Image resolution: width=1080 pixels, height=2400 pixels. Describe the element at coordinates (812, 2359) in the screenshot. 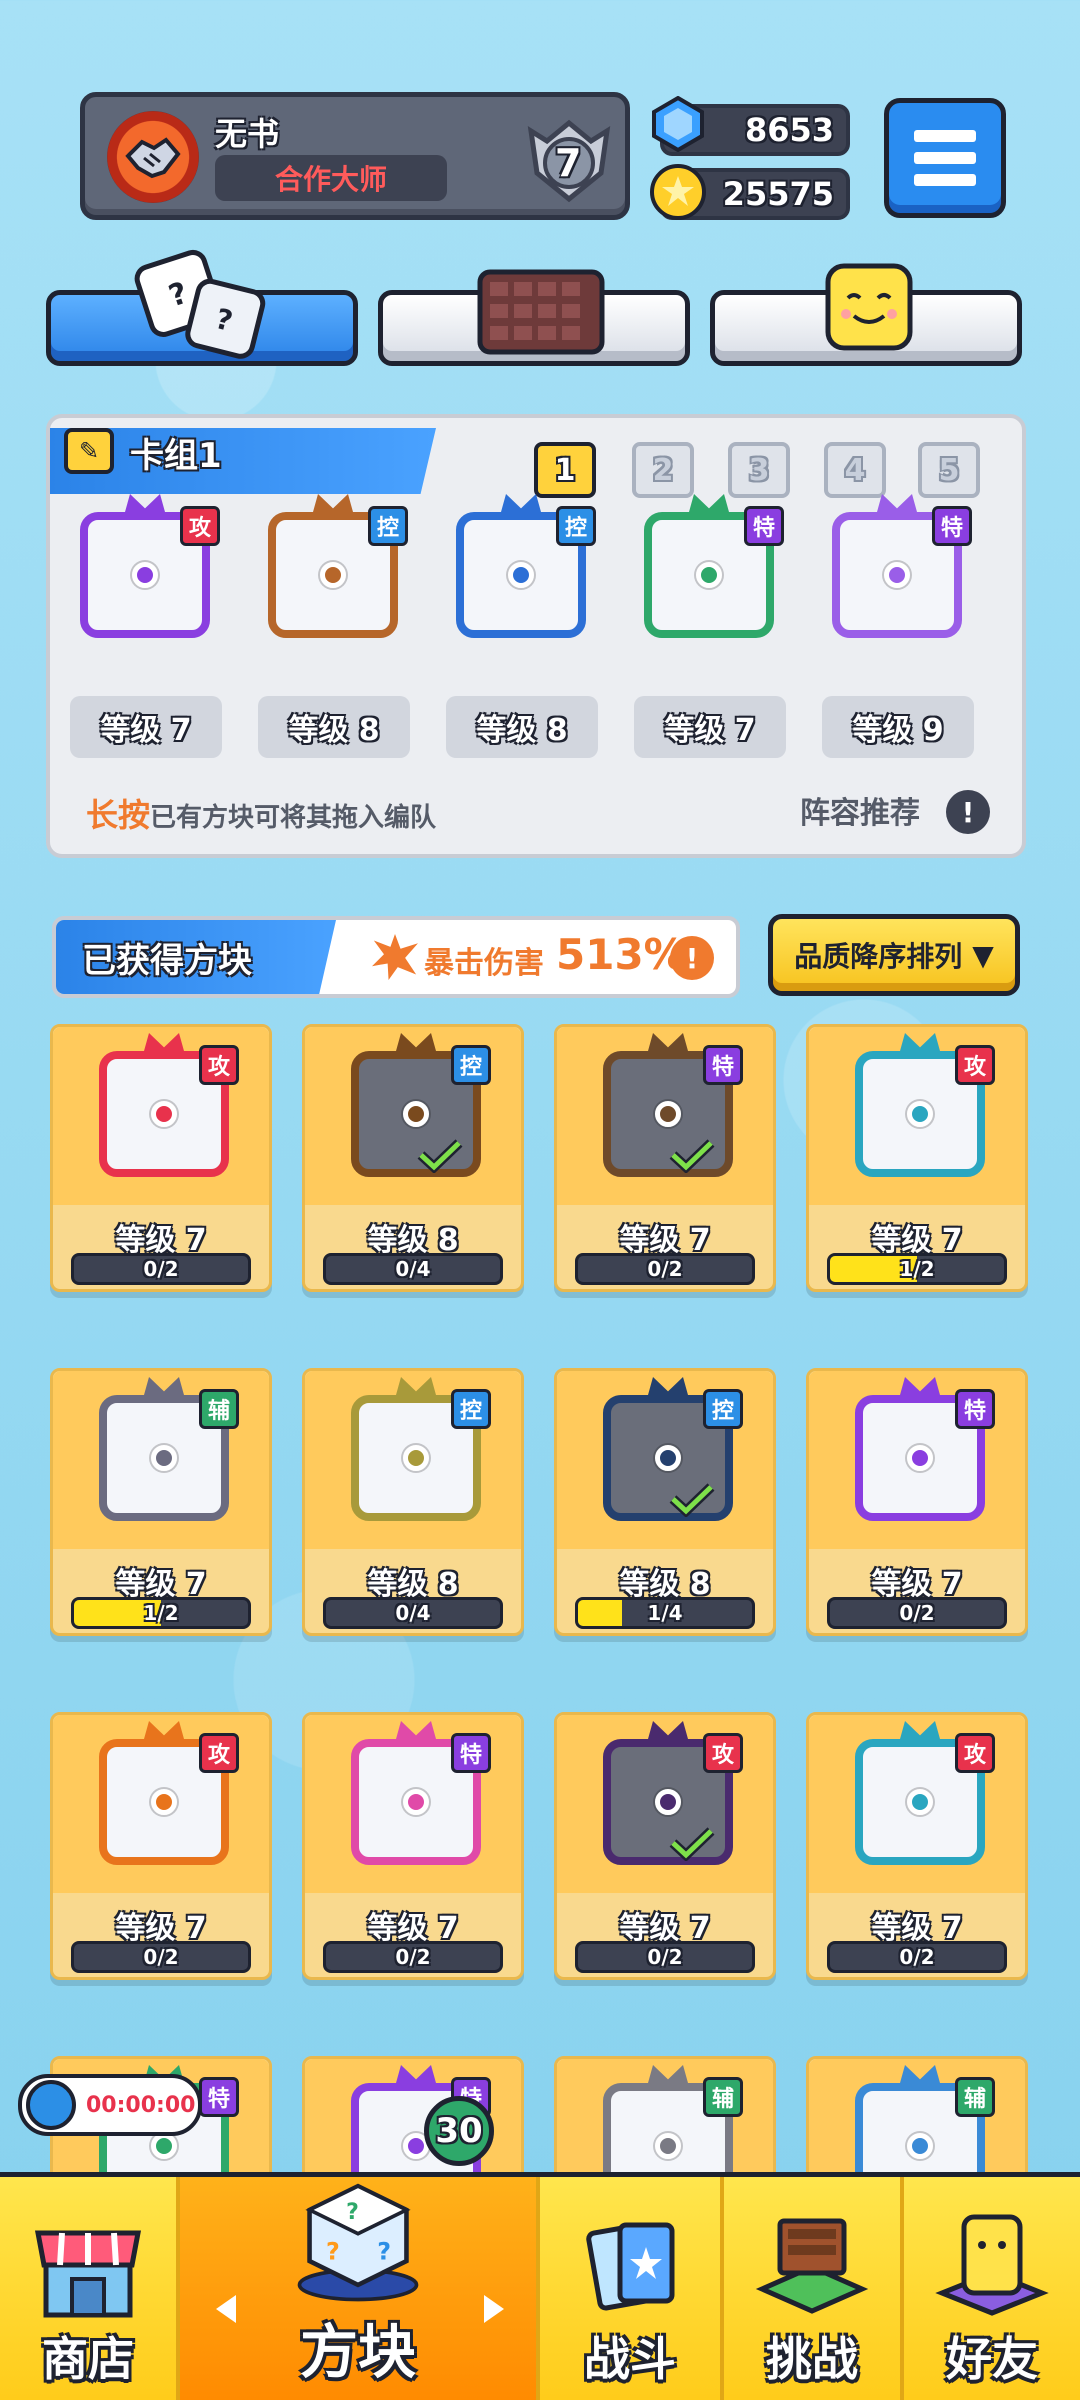

I see `nav-challenge-label: 挑战` at that location.